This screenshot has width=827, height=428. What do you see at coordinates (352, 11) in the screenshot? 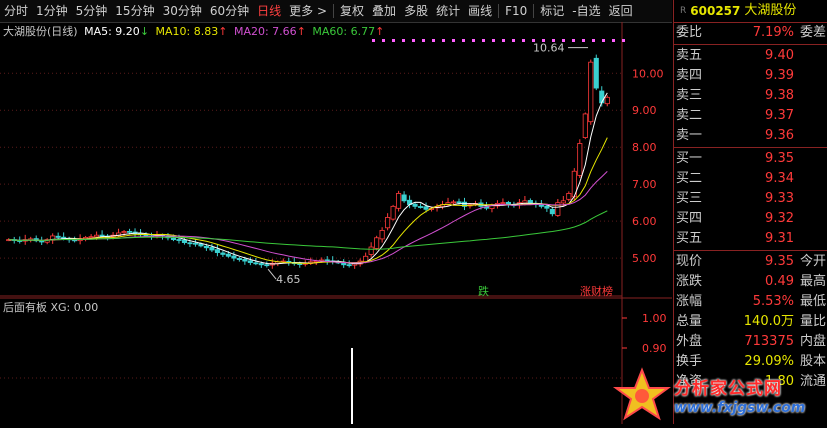
I see `toolbar-item-8: 复权` at bounding box center [352, 11].